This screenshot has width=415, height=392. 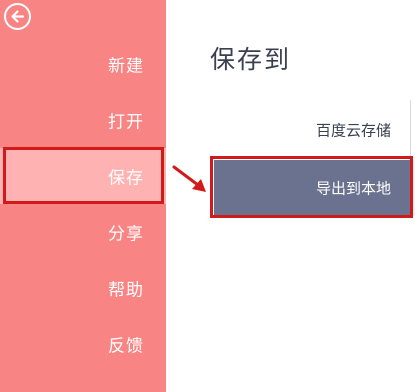 I want to click on sidebar-item-help: 帮助, so click(x=83, y=288).